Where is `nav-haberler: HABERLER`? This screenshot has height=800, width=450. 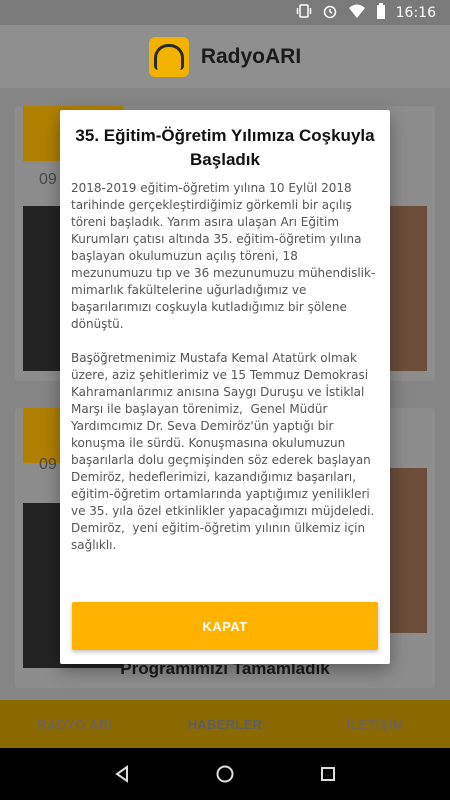 nav-haberler: HABERLER is located at coordinates (225, 724).